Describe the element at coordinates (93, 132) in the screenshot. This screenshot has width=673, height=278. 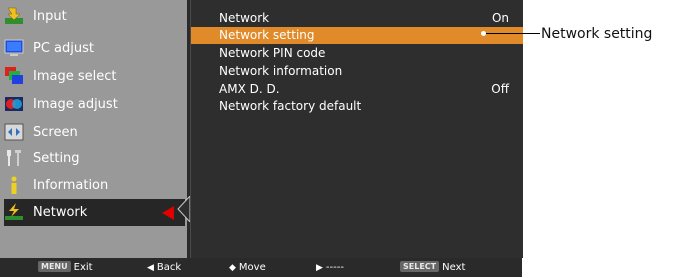
I see `menu-item-screen: Screen` at that location.